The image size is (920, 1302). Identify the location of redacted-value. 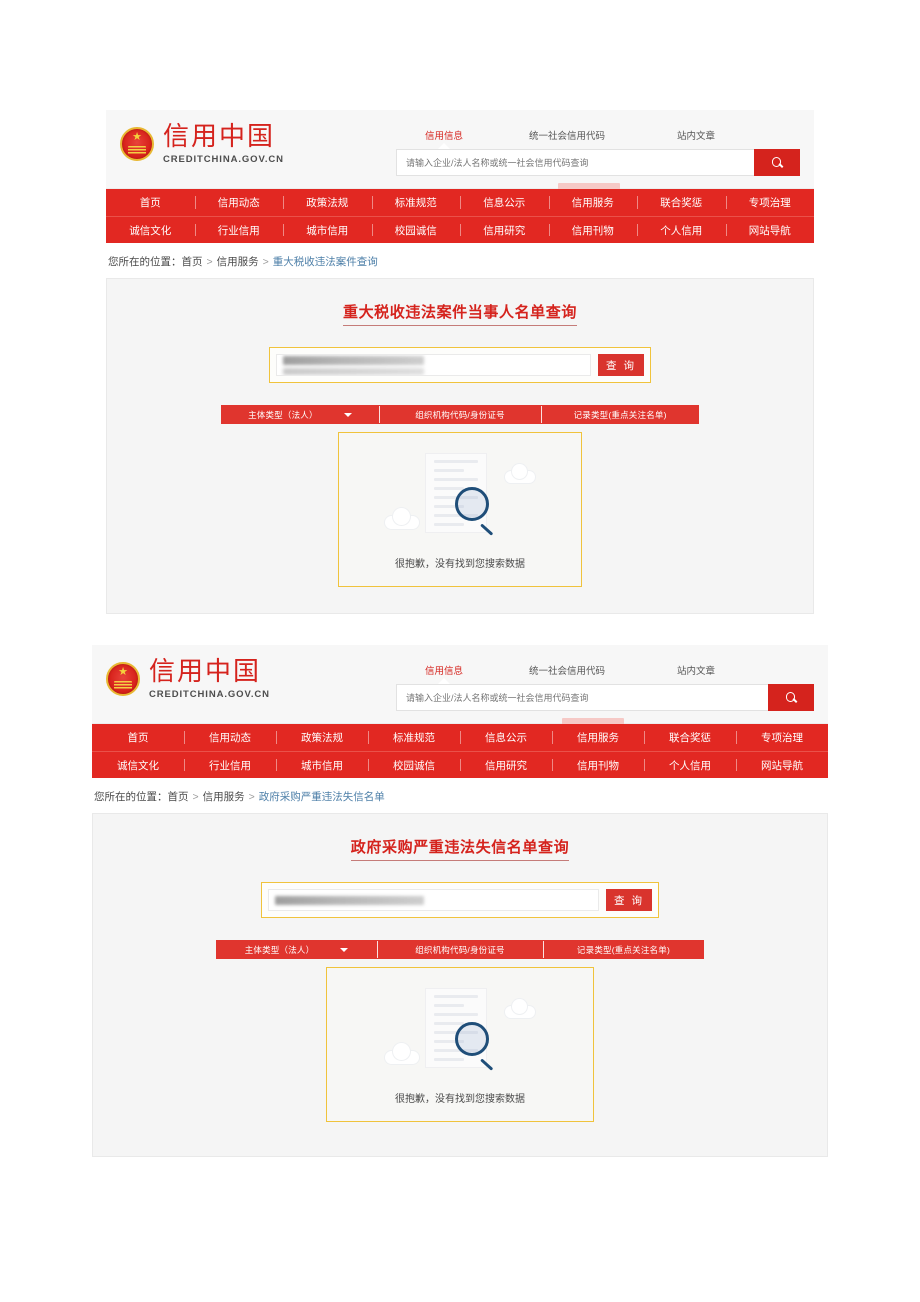
(349, 900).